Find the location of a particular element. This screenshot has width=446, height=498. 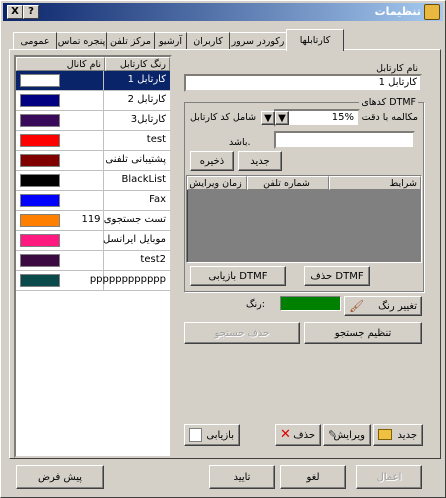

list-item: BlackList is located at coordinates (93, 181).